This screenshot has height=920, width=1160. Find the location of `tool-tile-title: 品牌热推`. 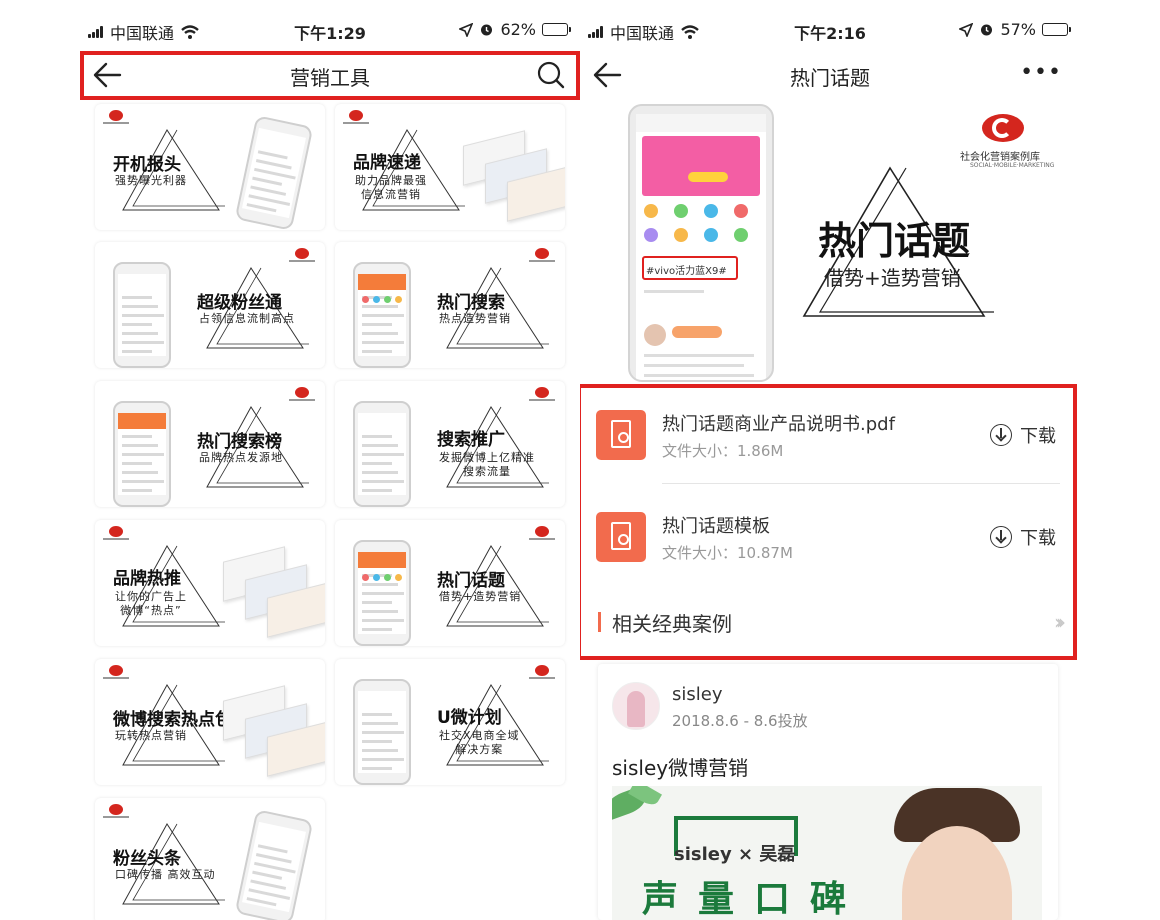

tool-tile-title: 品牌热推 is located at coordinates (147, 579).